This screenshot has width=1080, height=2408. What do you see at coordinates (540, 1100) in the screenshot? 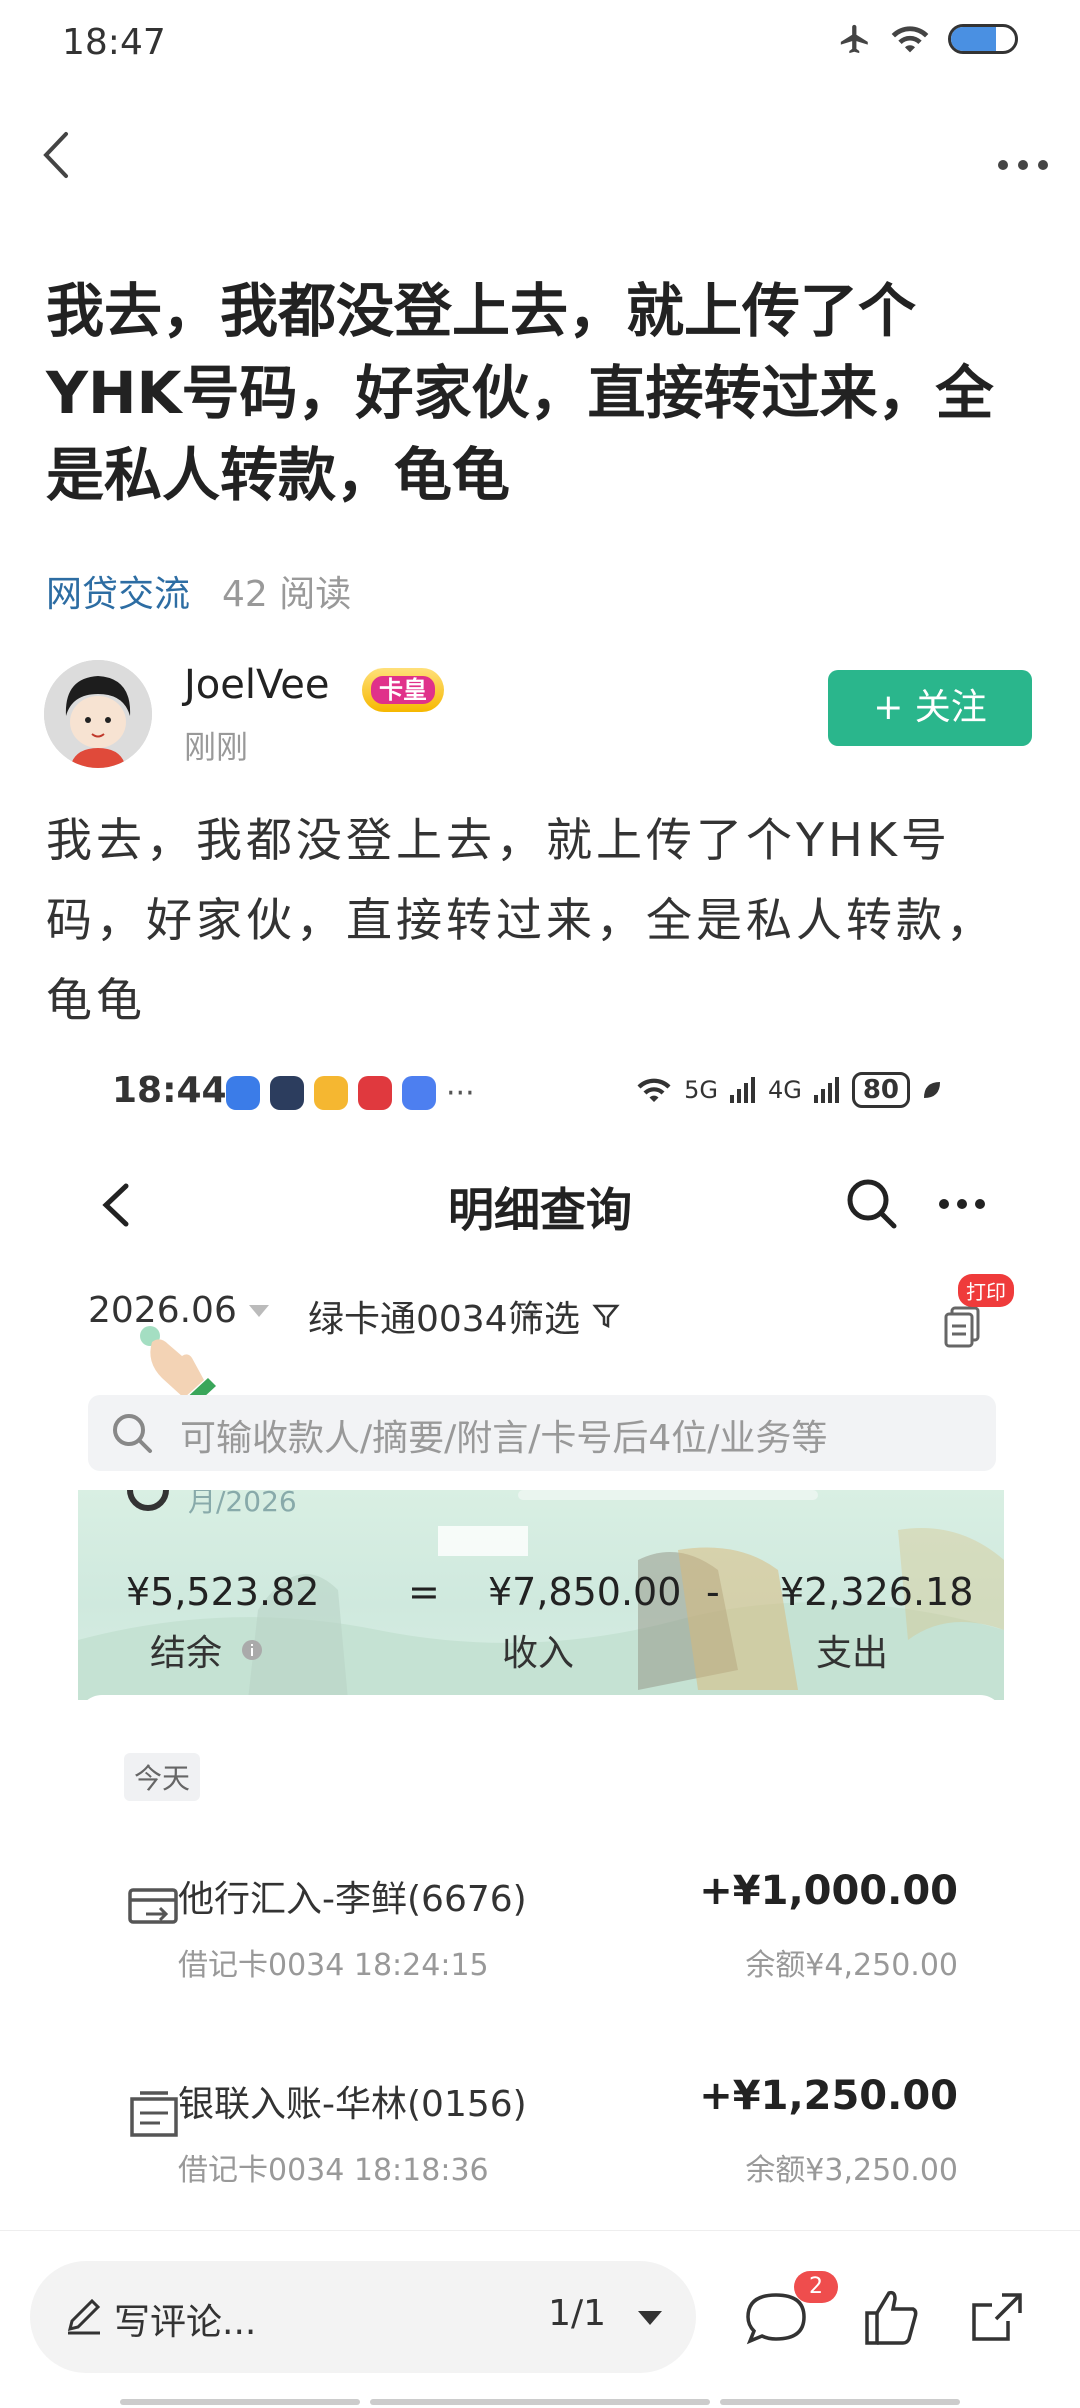
I see `embedded-status-bar: 18:44 ··· 5G 4G 80` at bounding box center [540, 1100].